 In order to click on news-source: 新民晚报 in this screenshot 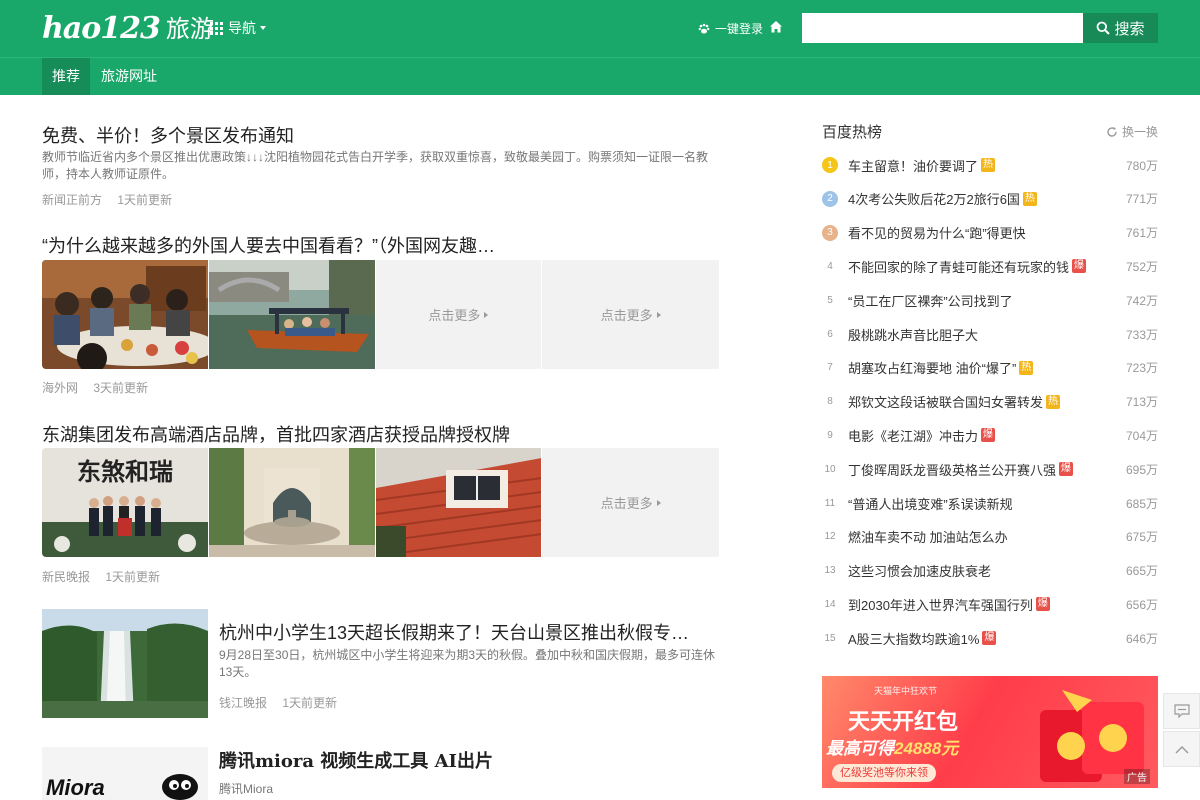, I will do `click(66, 577)`.